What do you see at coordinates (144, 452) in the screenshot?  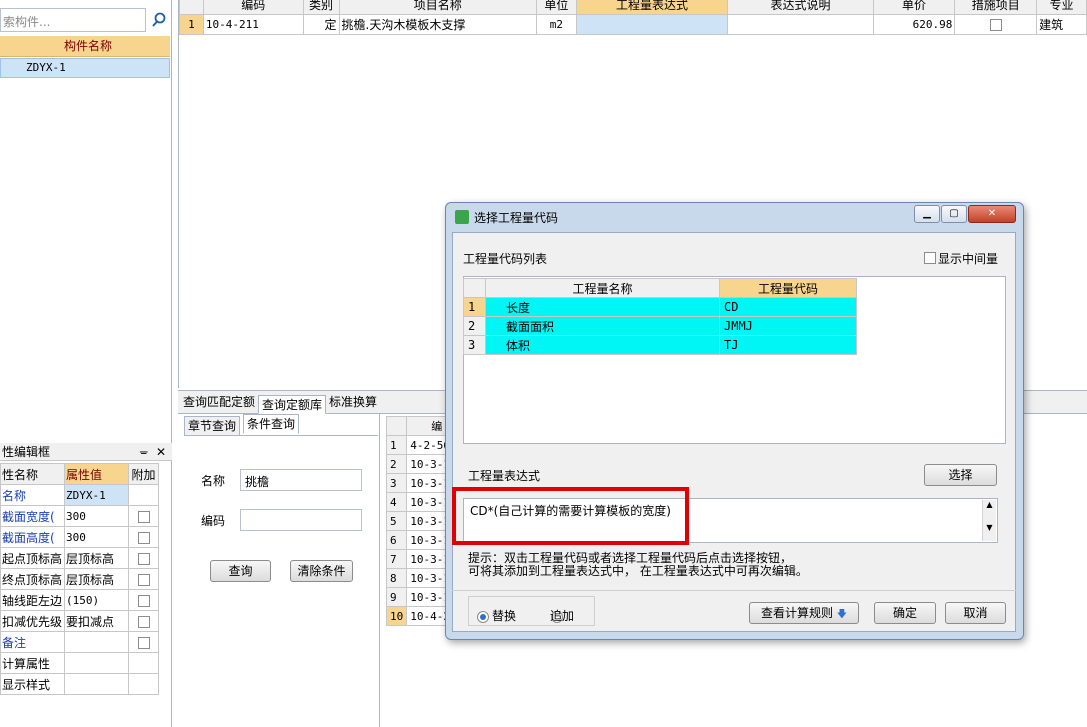 I see `pin-icon: ᚚ` at bounding box center [144, 452].